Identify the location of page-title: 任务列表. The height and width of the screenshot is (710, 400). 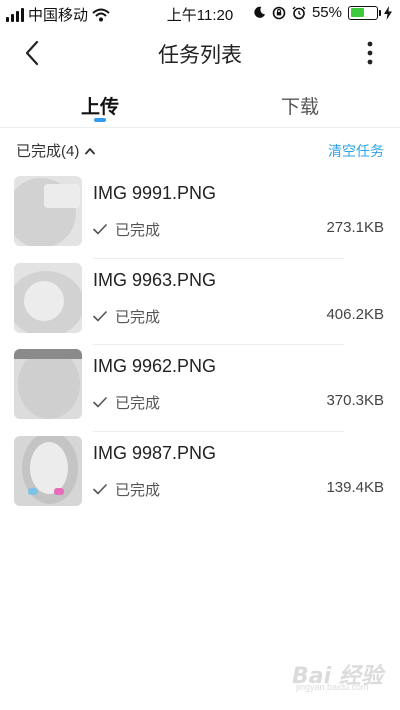
(200, 55).